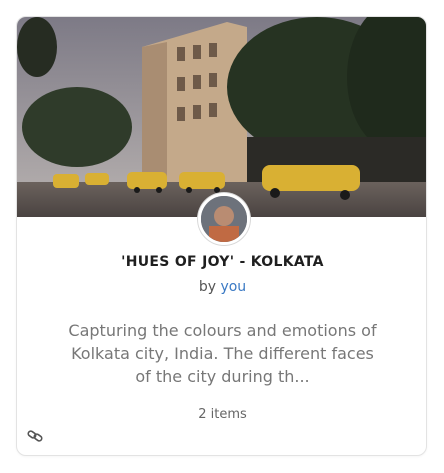 The height and width of the screenshot is (473, 444). I want to click on byline: by you, so click(221, 287).